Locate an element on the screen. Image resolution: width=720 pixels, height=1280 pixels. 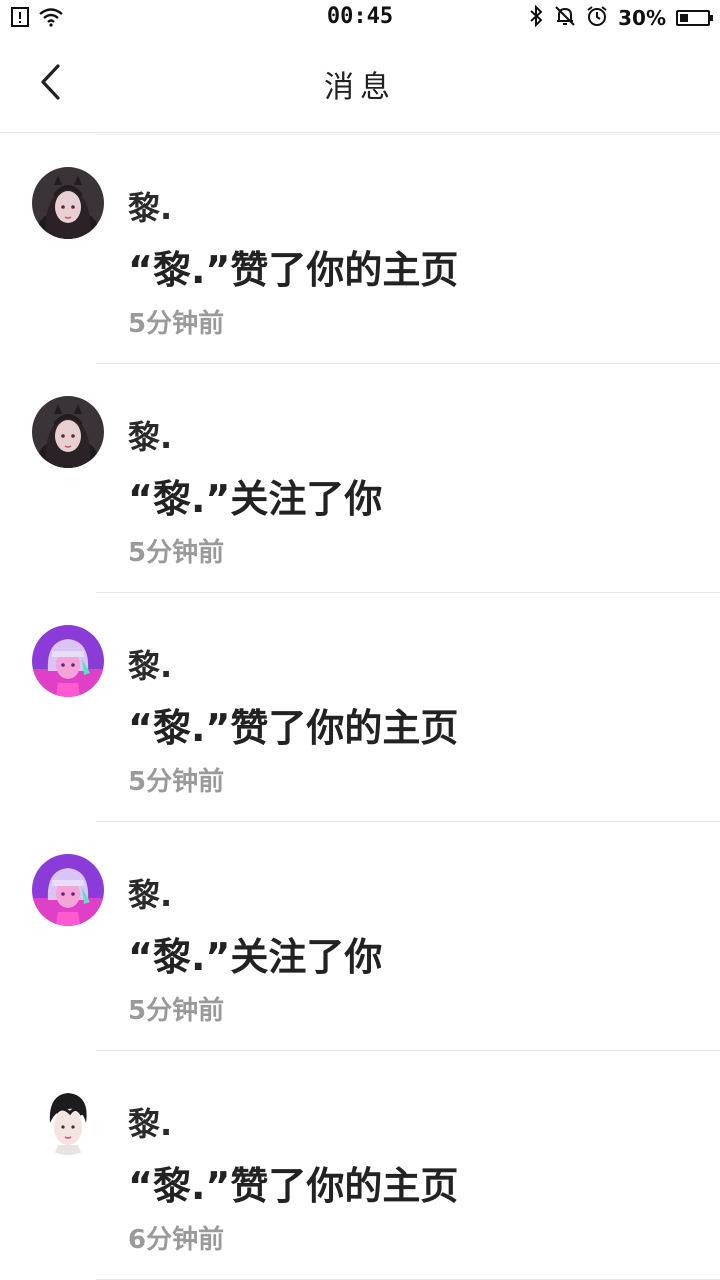
mute-icon is located at coordinates (565, 18).